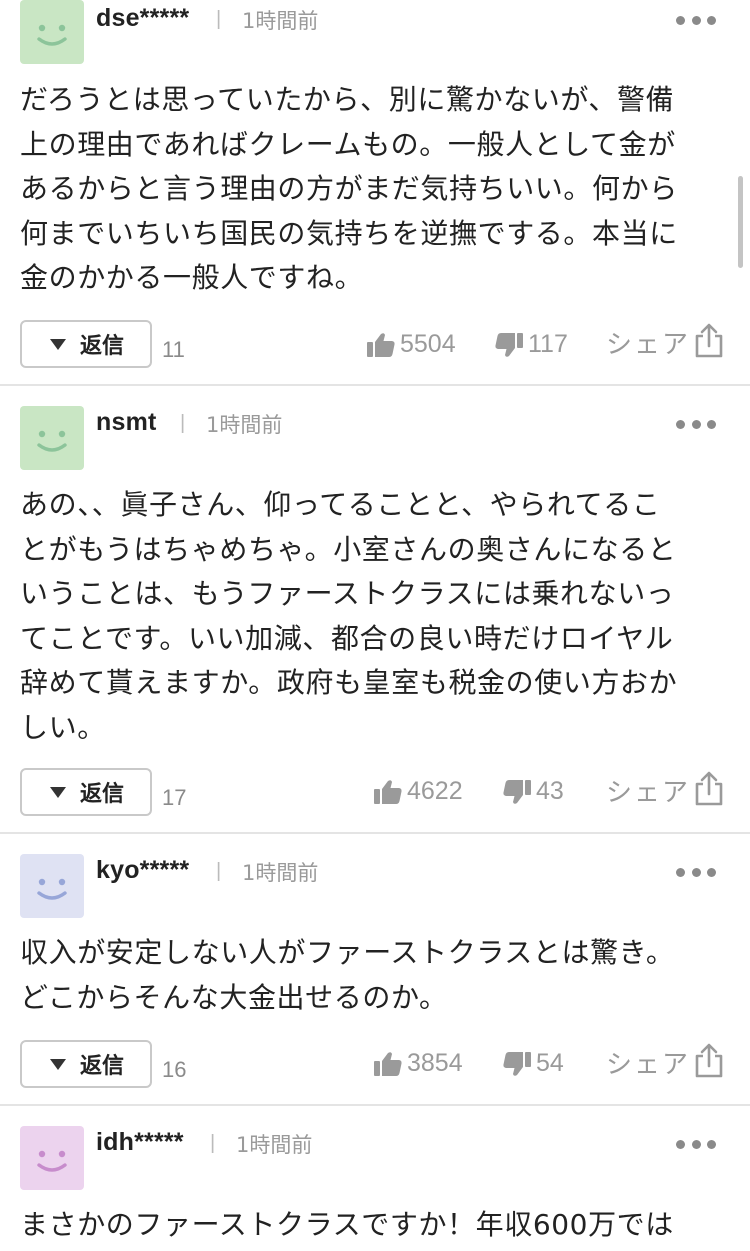 Image resolution: width=750 pixels, height=1251 pixels. I want to click on like-count: 3854, so click(435, 1063).